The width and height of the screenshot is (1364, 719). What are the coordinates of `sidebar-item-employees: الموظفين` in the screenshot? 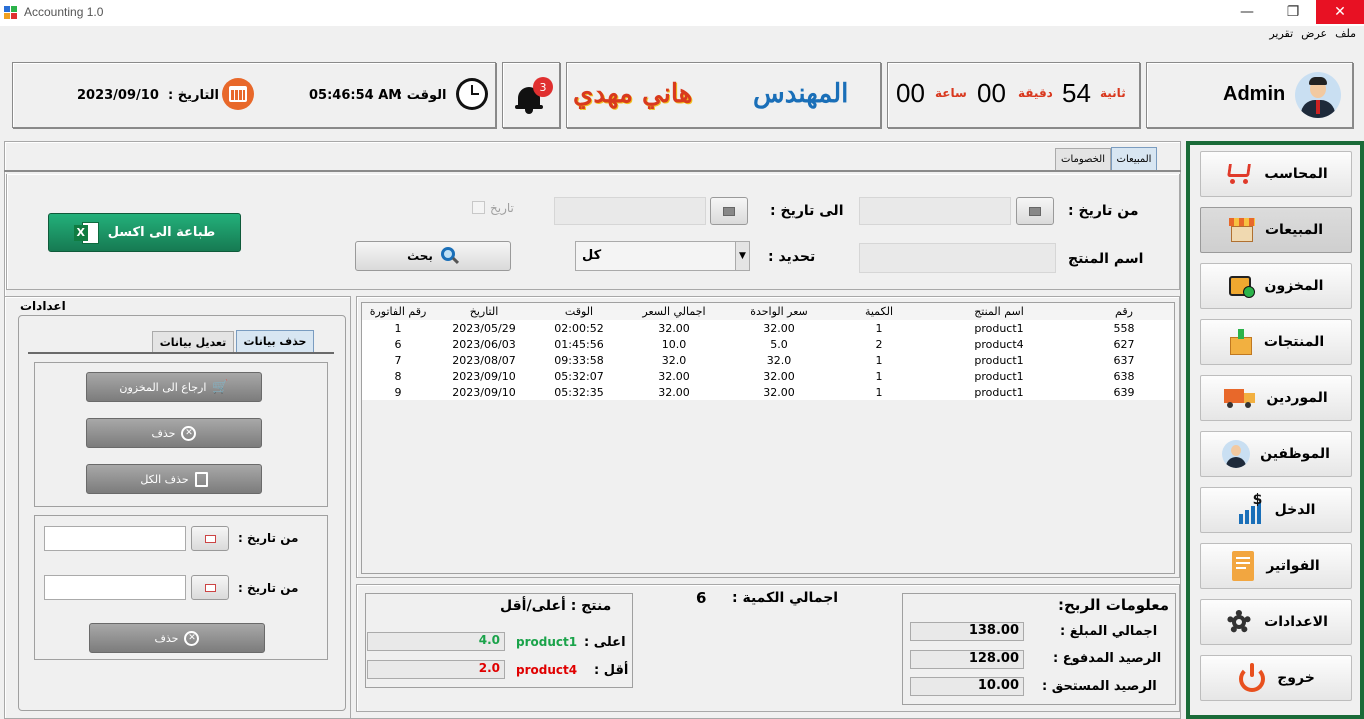 It's located at (1276, 454).